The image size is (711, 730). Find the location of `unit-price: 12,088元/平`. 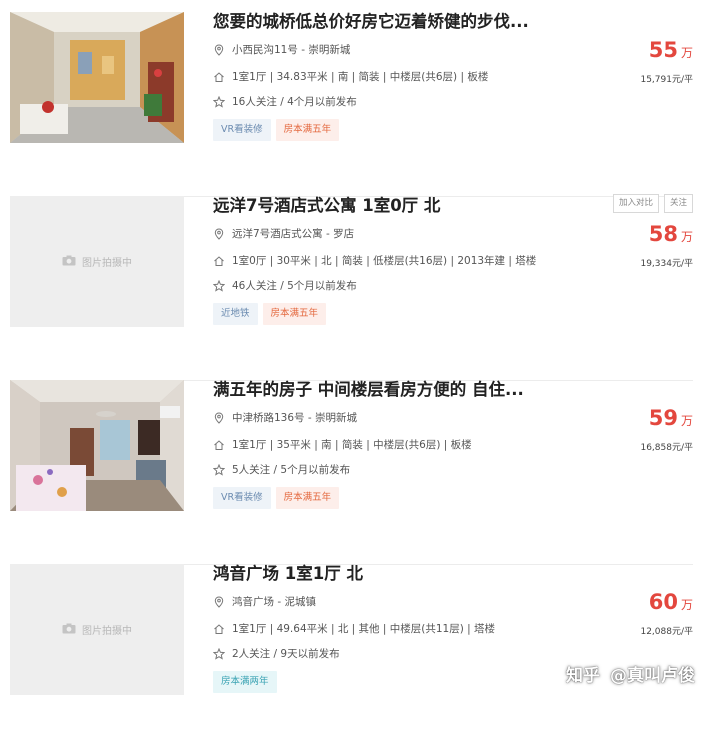

unit-price: 12,088元/平 is located at coordinates (666, 632).